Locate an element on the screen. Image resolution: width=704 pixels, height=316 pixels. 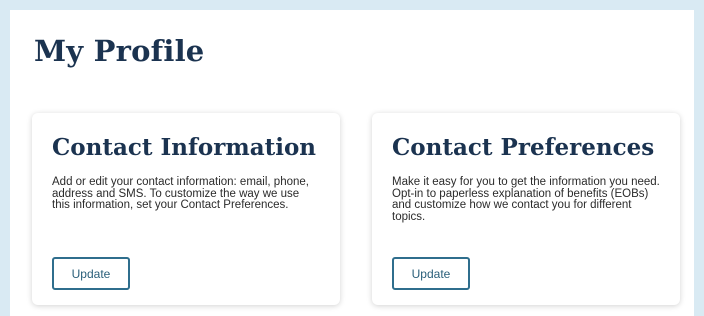
page-title: My Profile is located at coordinates (119, 51).